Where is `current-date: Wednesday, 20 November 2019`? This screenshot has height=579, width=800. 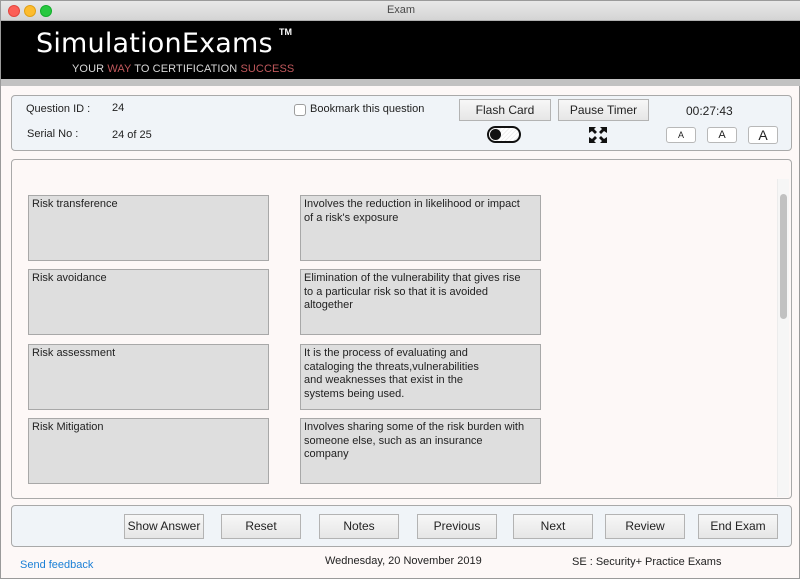
current-date: Wednesday, 20 November 2019 is located at coordinates (403, 561).